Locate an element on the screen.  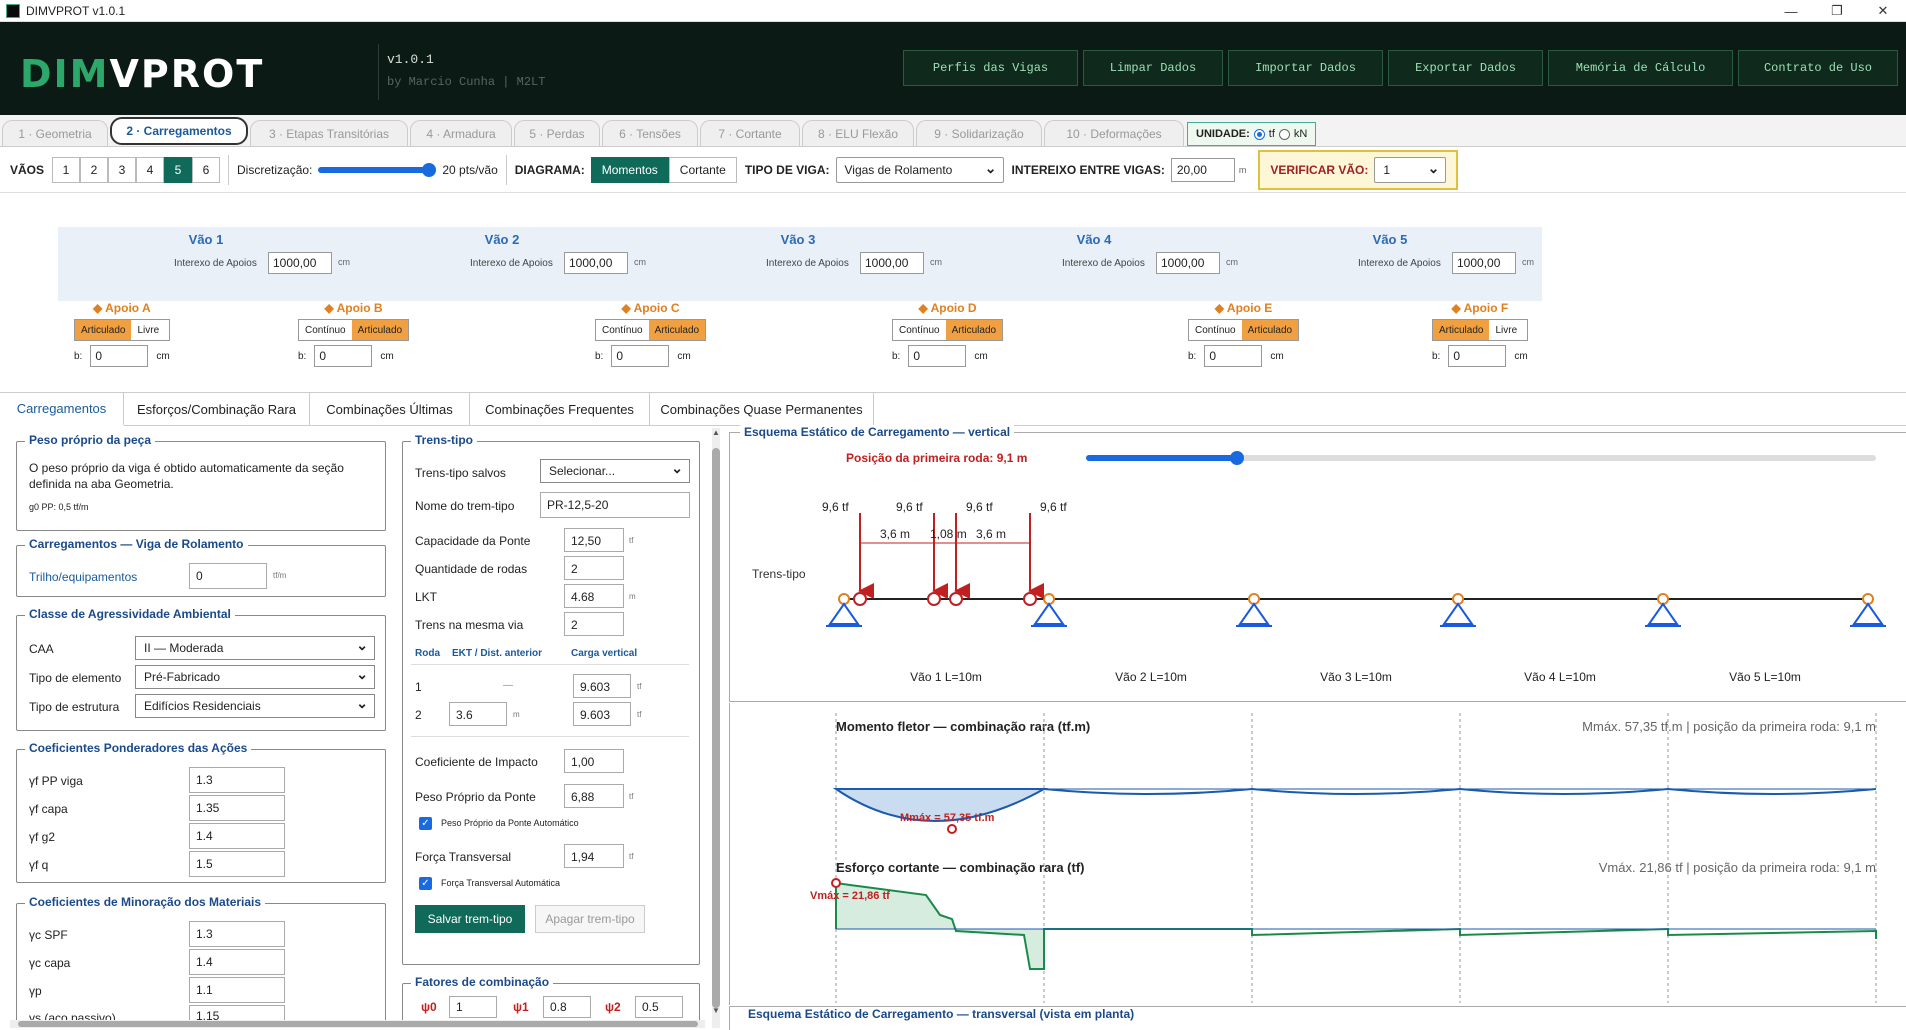
forca-transv-input: 1,94 is located at coordinates (594, 856).